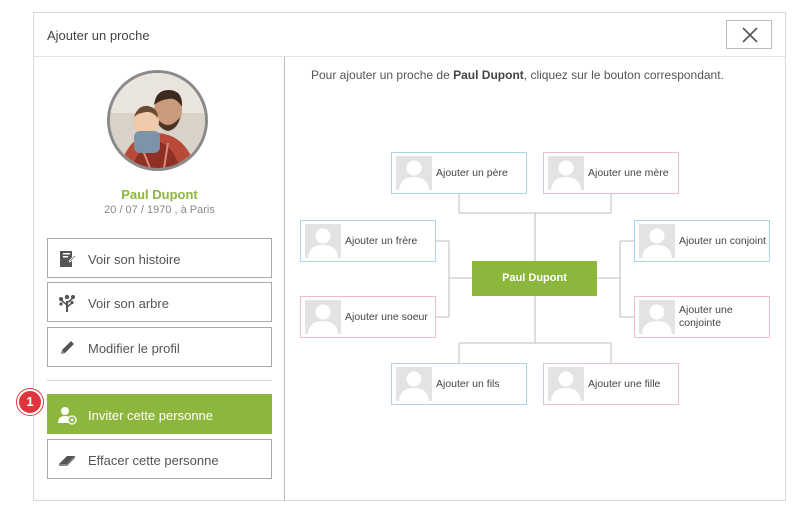  I want to click on add-daughter-button: Ajouter une fille, so click(611, 384).